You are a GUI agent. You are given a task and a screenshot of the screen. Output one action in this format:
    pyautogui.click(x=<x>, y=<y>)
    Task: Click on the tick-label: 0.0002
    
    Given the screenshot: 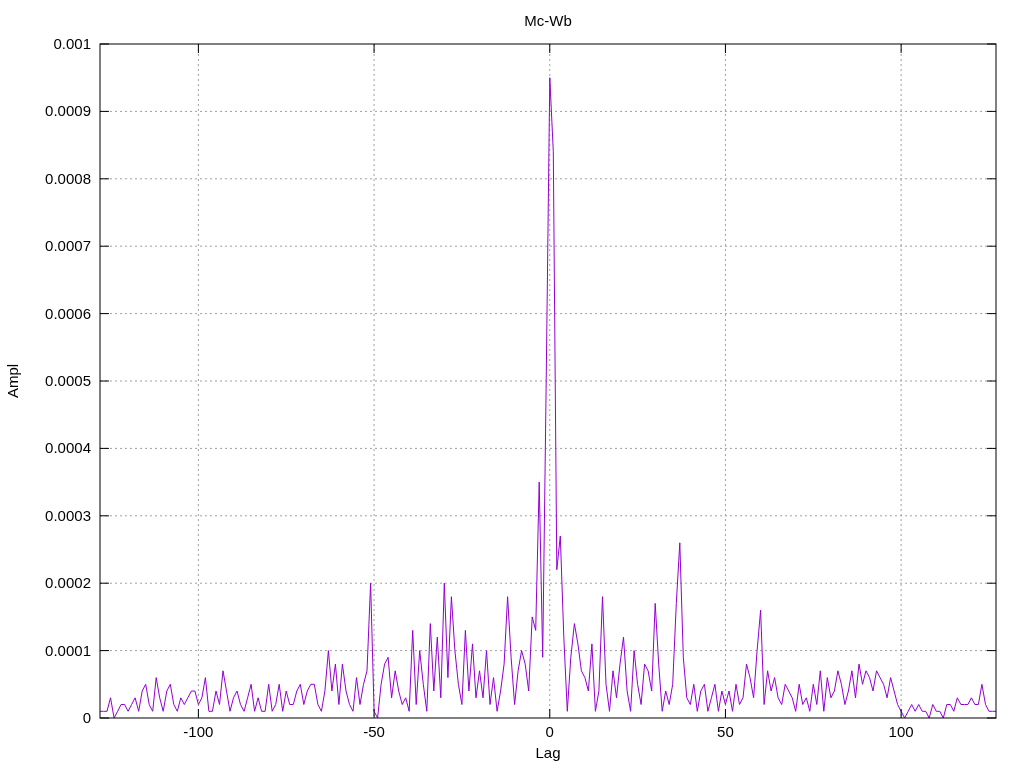 What is the action you would take?
    pyautogui.click(x=68, y=583)
    